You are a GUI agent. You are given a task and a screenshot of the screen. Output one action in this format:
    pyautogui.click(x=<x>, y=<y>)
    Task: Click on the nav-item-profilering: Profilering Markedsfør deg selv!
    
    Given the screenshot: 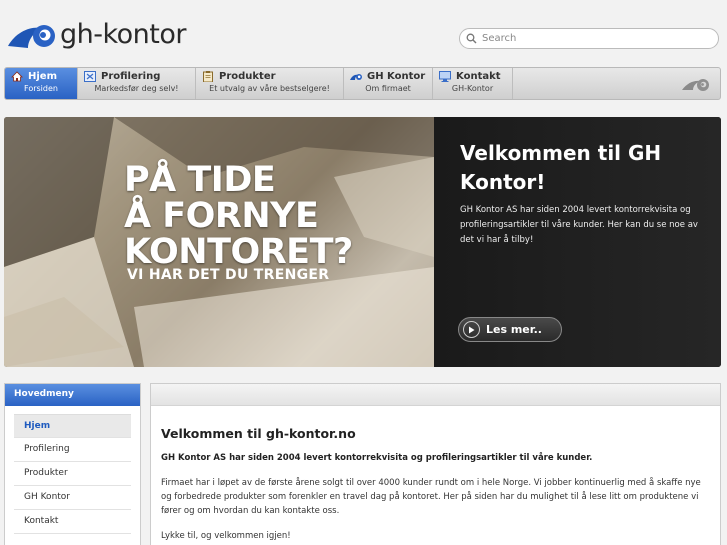 What is the action you would take?
    pyautogui.click(x=137, y=83)
    